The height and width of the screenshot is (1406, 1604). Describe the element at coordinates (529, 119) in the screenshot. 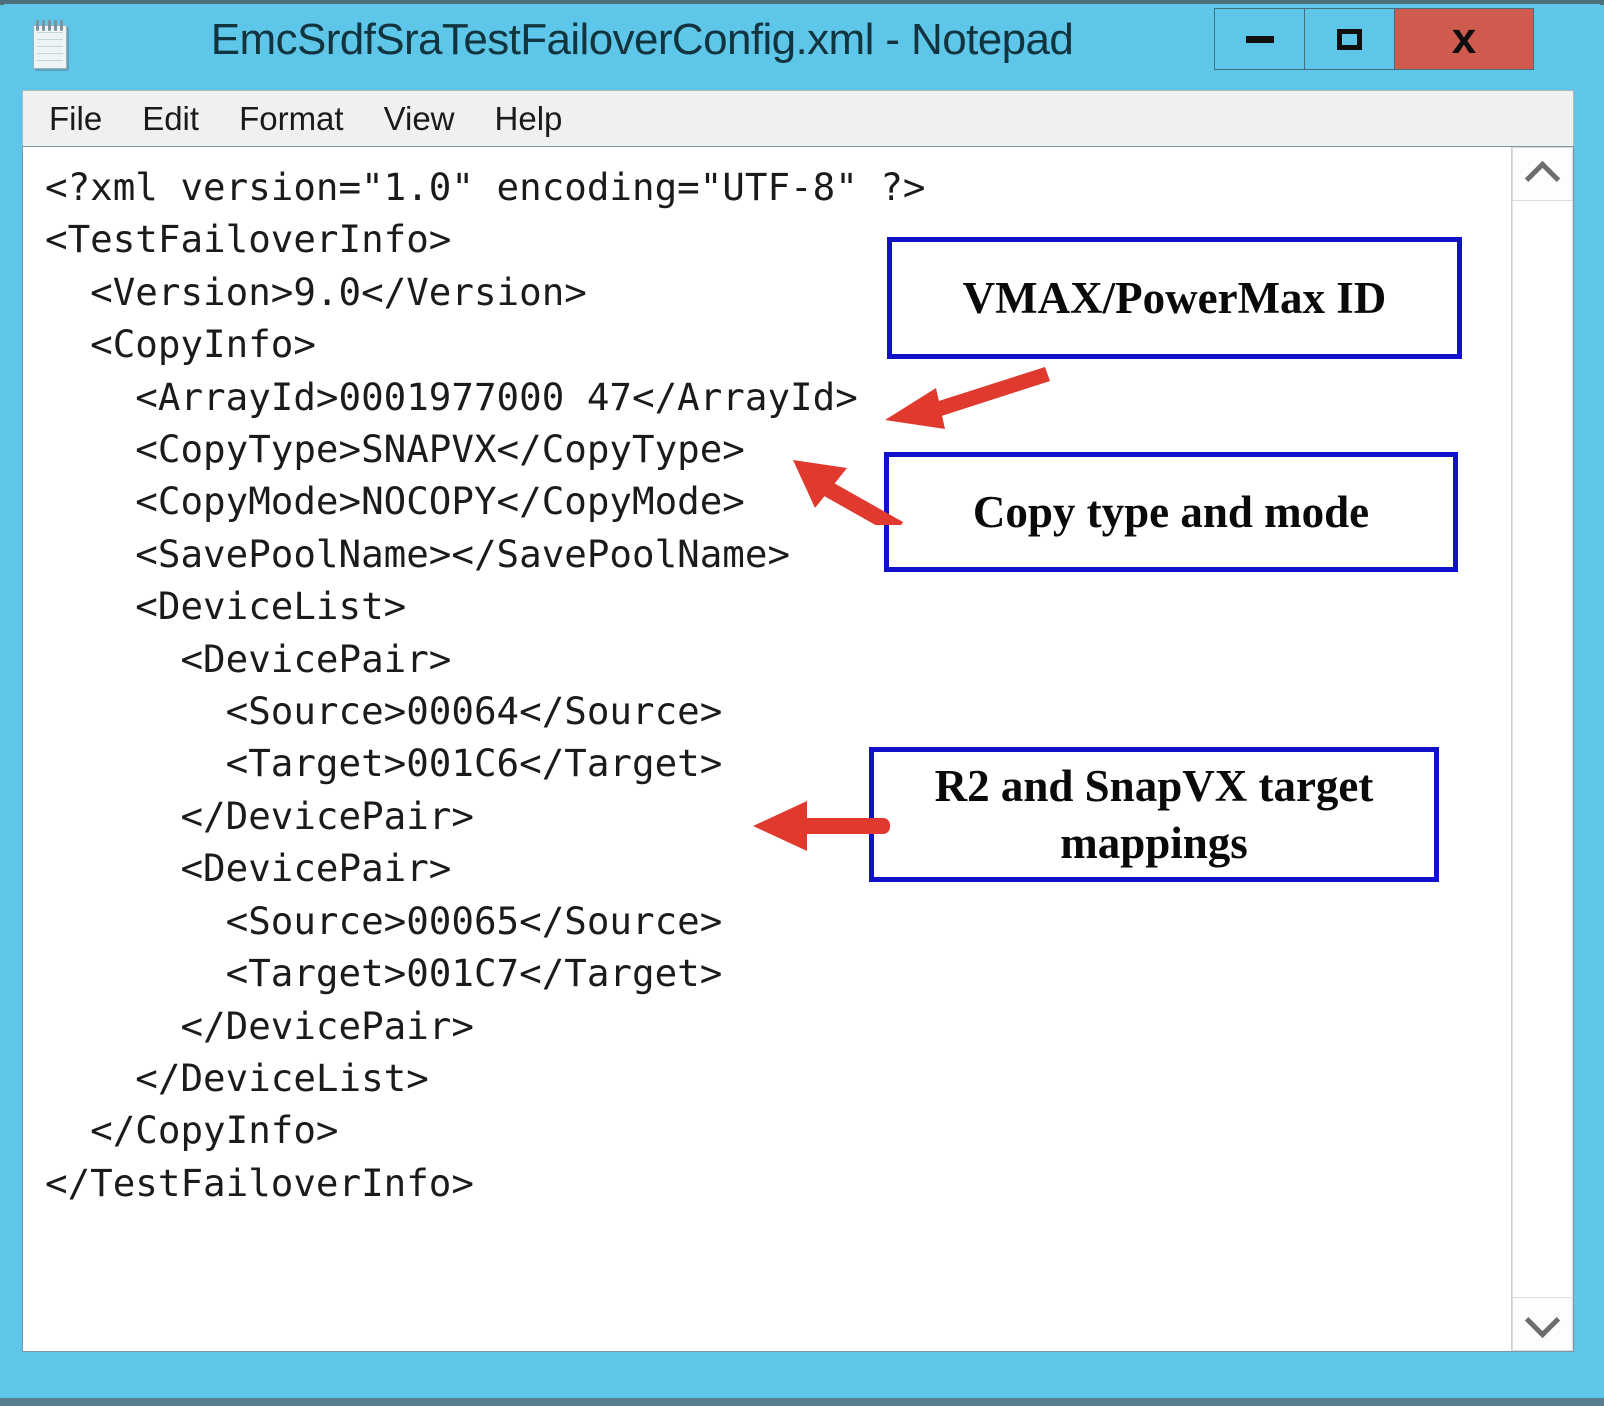

I see `menu-item-help: Help` at that location.